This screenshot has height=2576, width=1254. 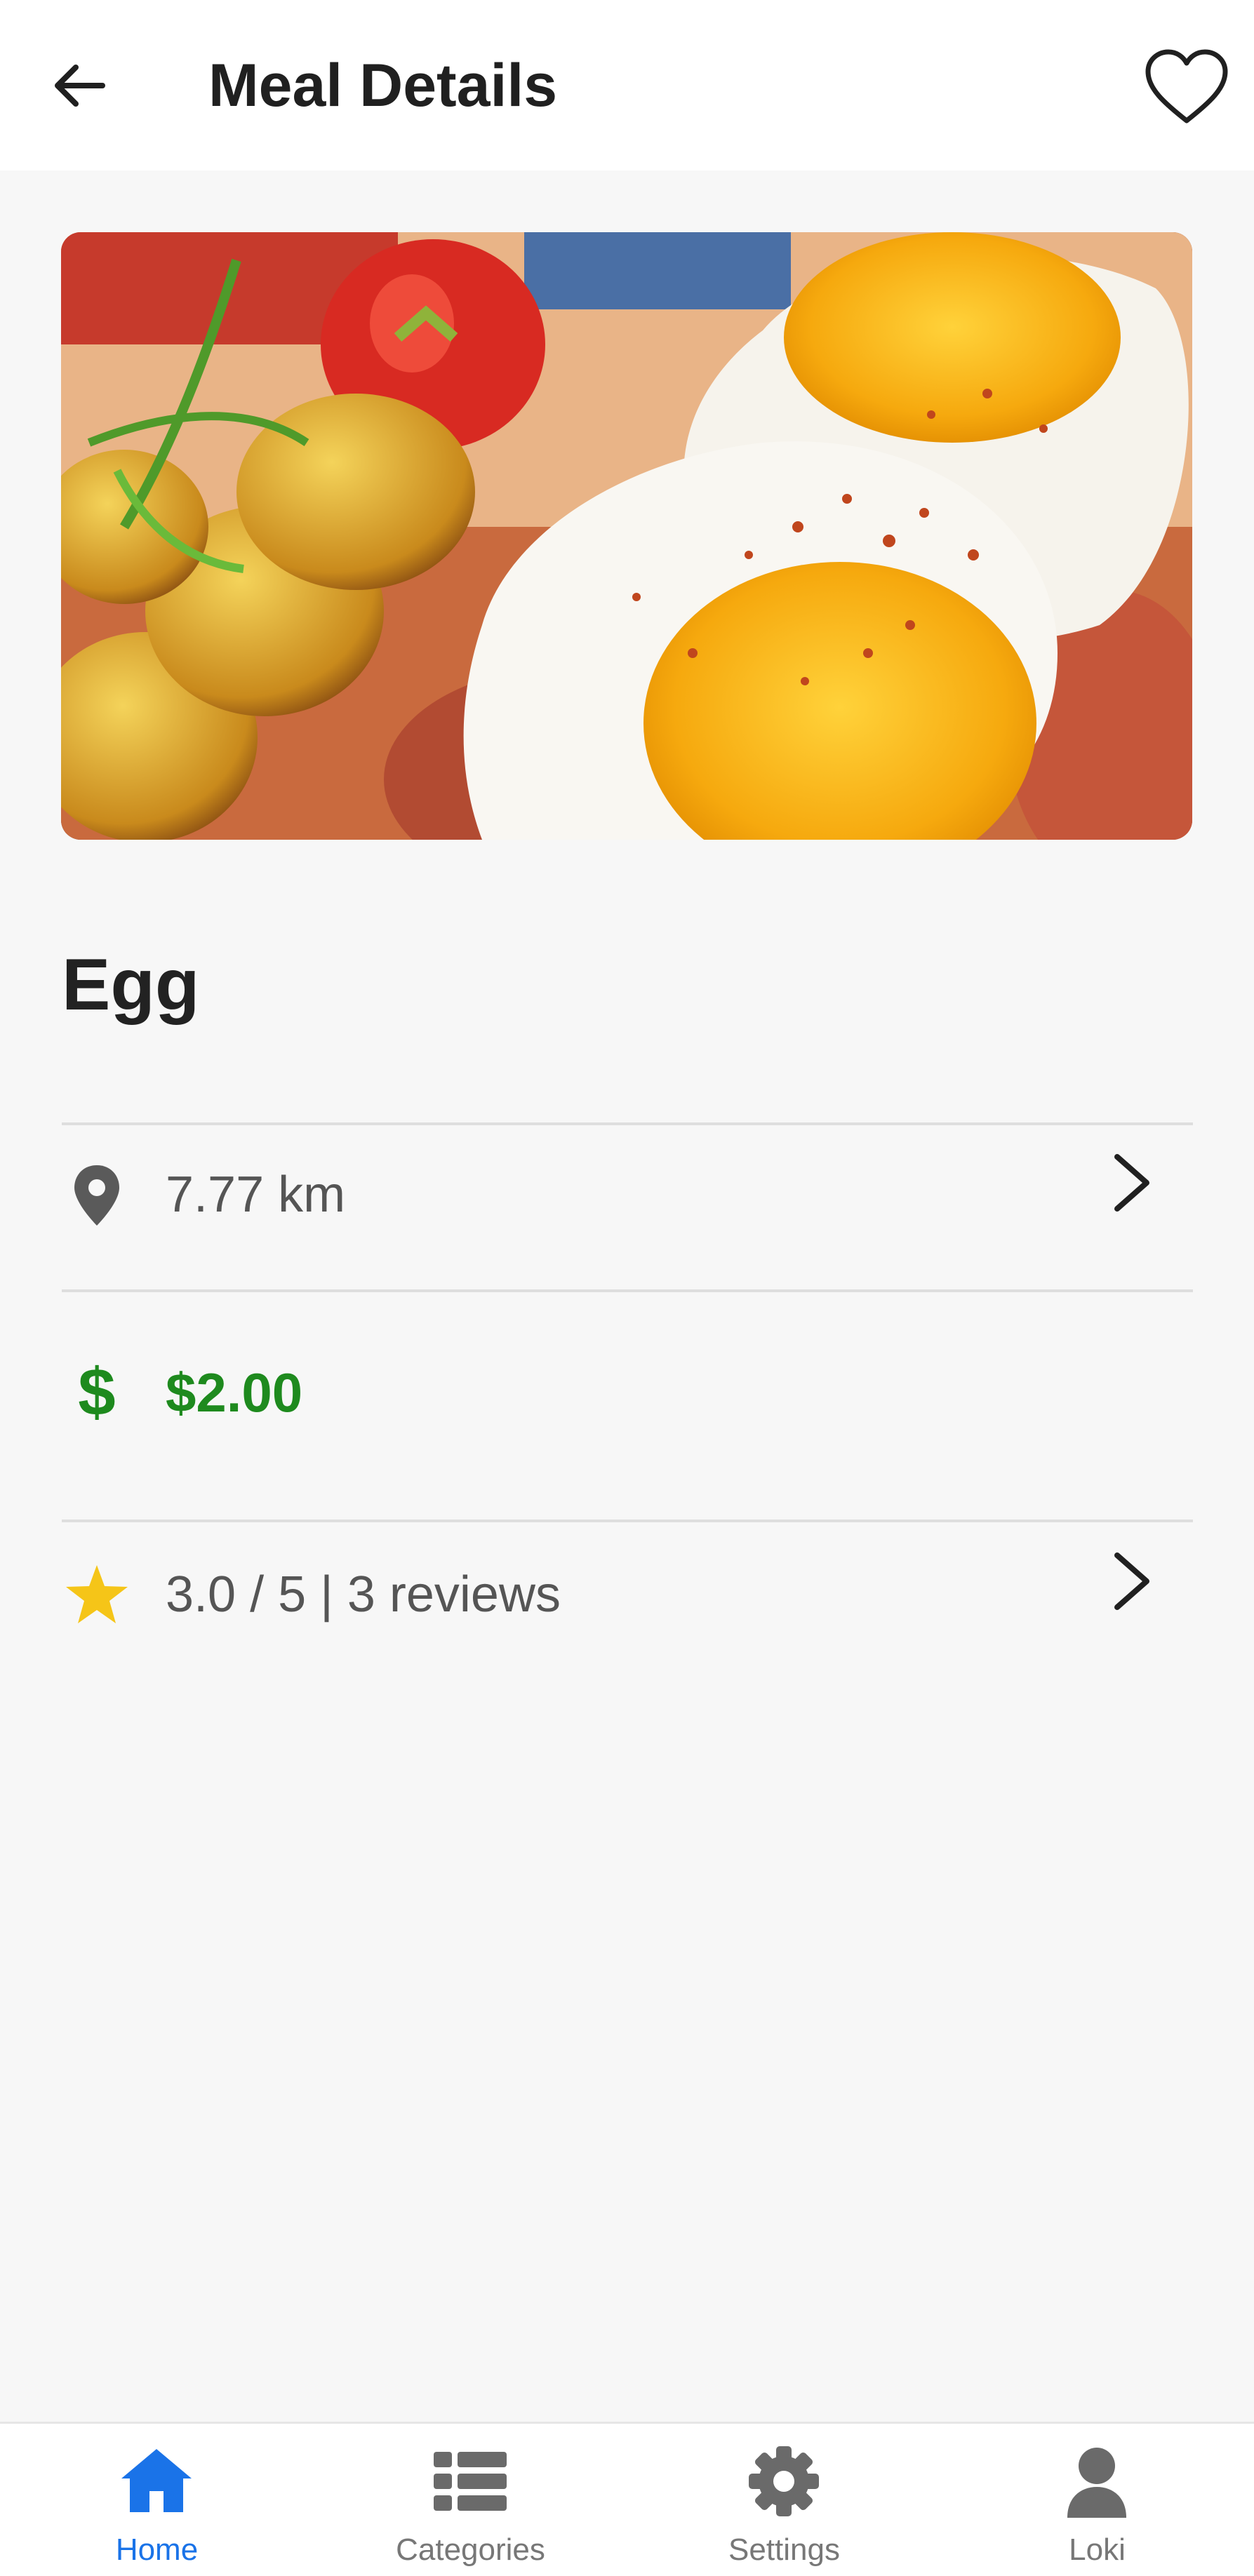 What do you see at coordinates (97, 1195) in the screenshot?
I see `location-pin-icon` at bounding box center [97, 1195].